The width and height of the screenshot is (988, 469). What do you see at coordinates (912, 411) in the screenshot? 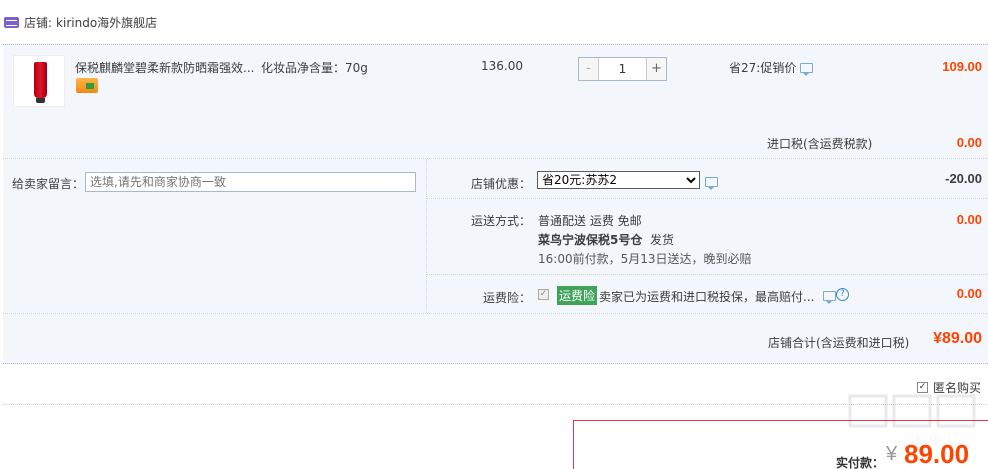
I see `watermark-logo` at bounding box center [912, 411].